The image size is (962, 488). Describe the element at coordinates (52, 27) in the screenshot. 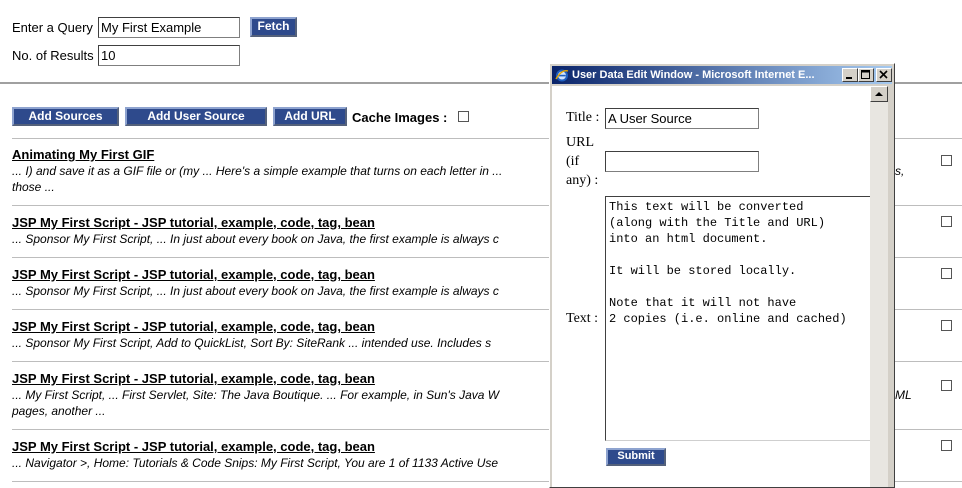

I see `query-label: Enter a Query` at that location.